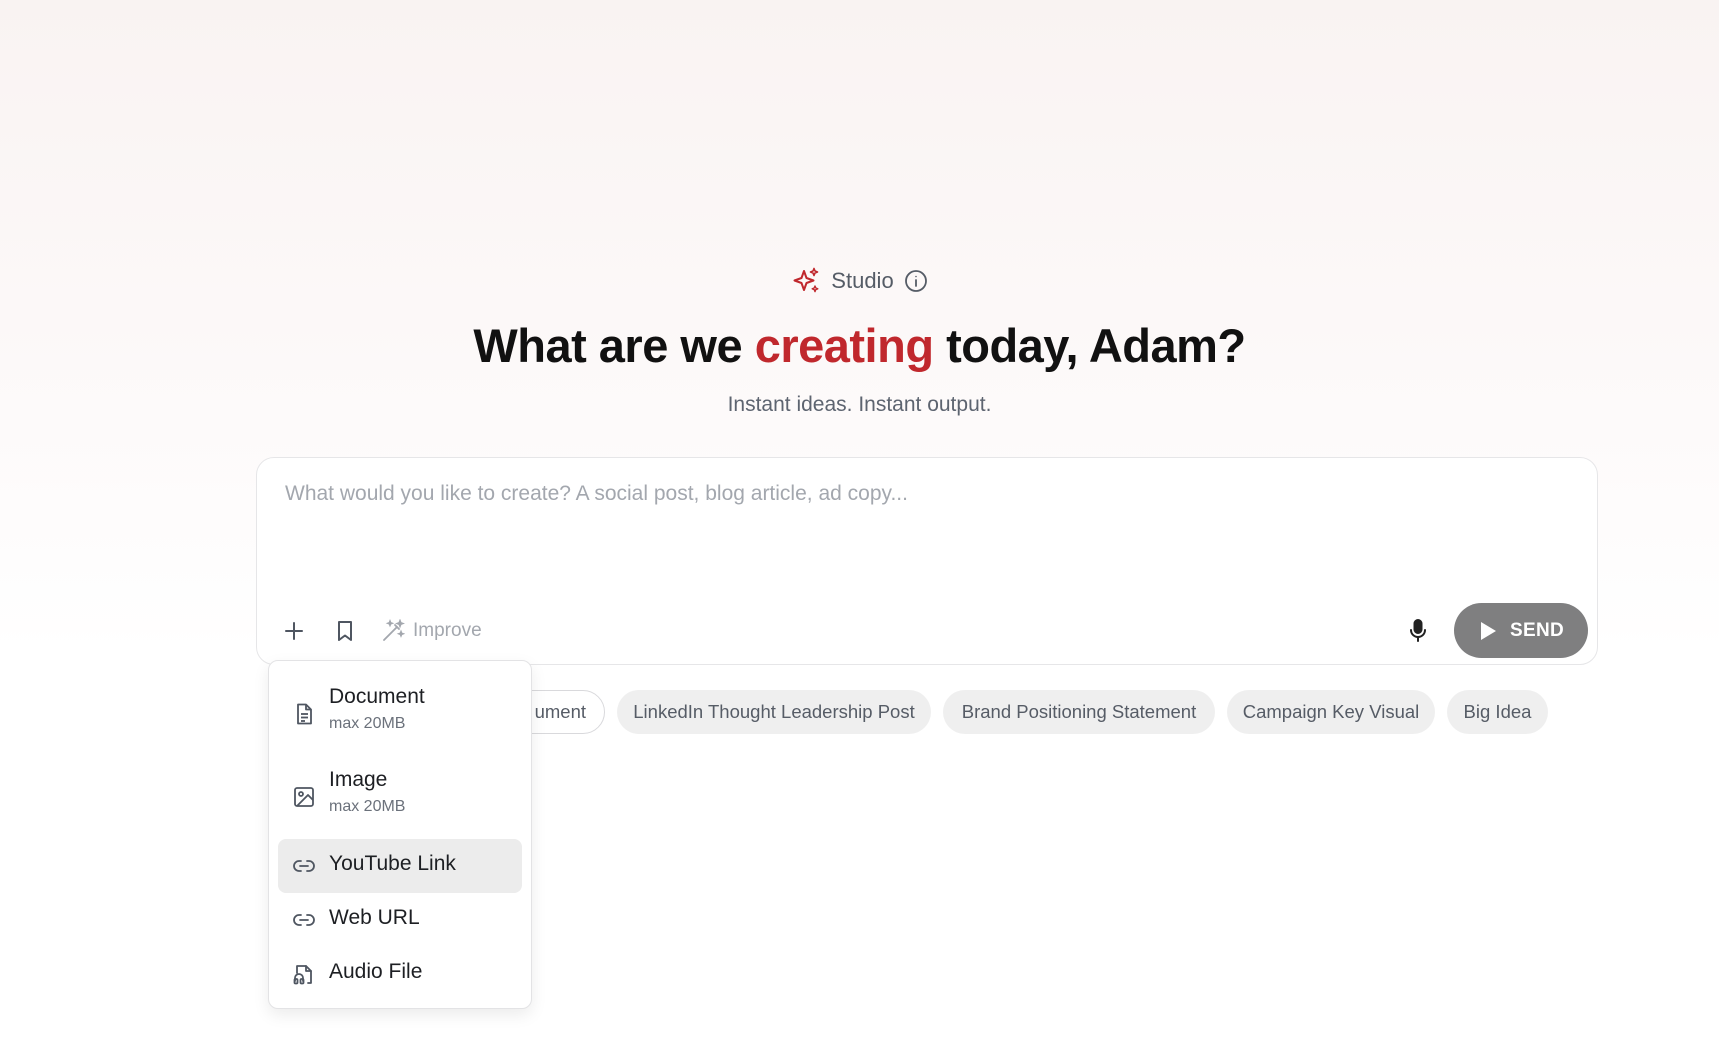 Image resolution: width=1719 pixels, height=1054 pixels. I want to click on studio-label: Studio, so click(862, 280).